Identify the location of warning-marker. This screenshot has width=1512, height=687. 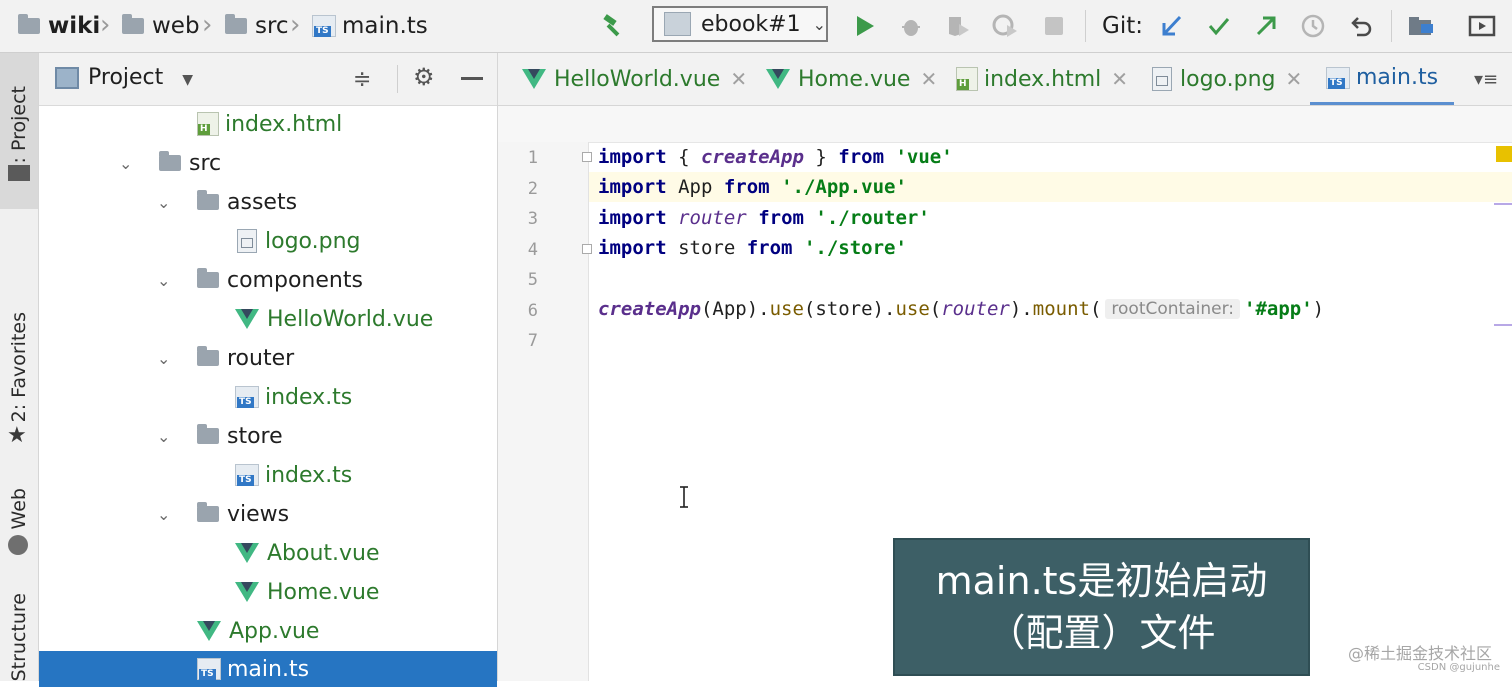
(1504, 154).